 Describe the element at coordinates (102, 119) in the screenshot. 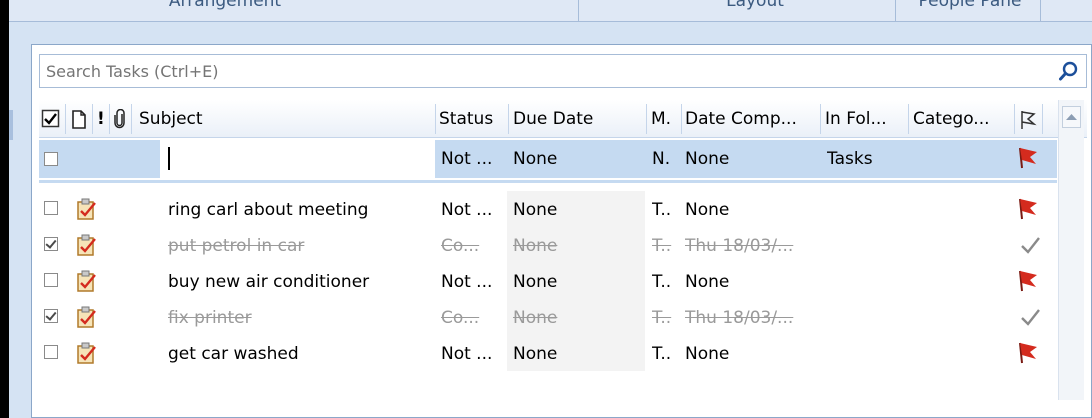

I see `importance-icon: !` at that location.